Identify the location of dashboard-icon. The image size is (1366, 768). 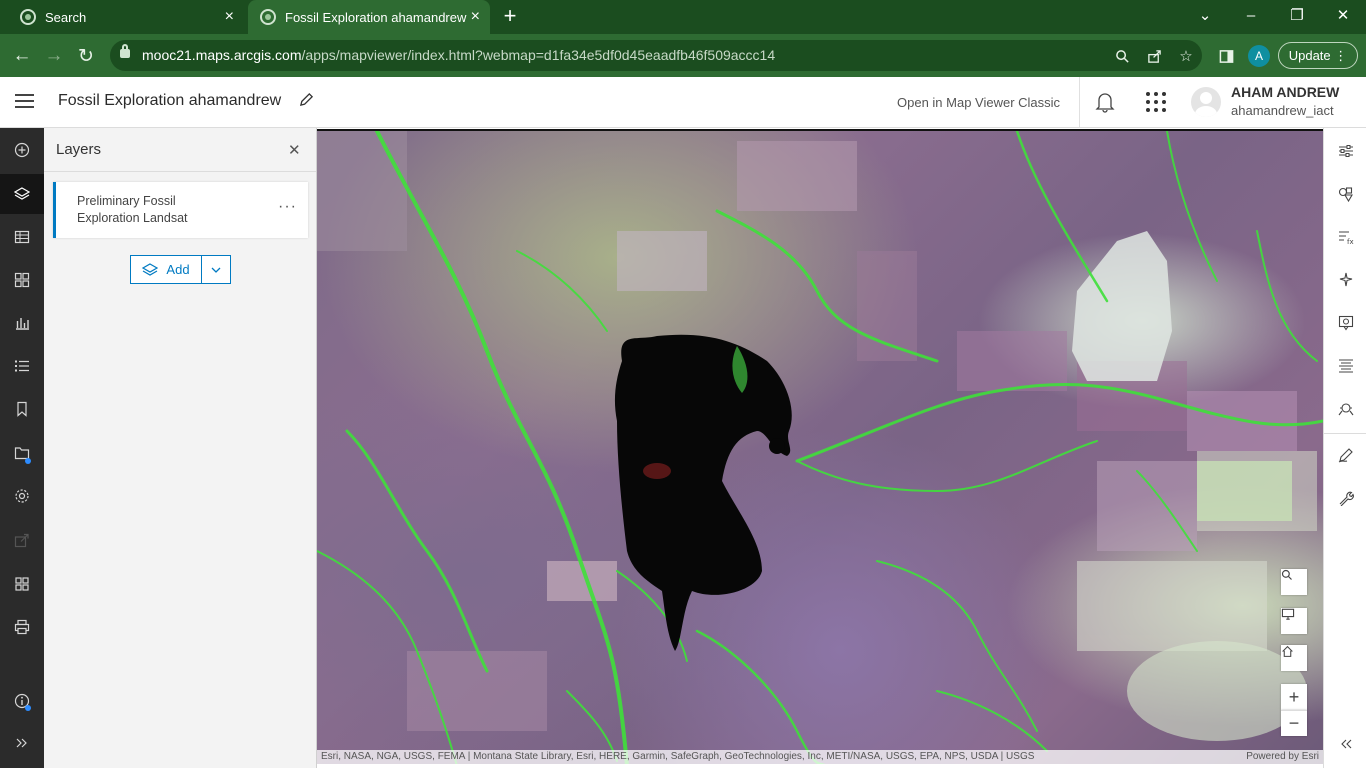
(22, 280).